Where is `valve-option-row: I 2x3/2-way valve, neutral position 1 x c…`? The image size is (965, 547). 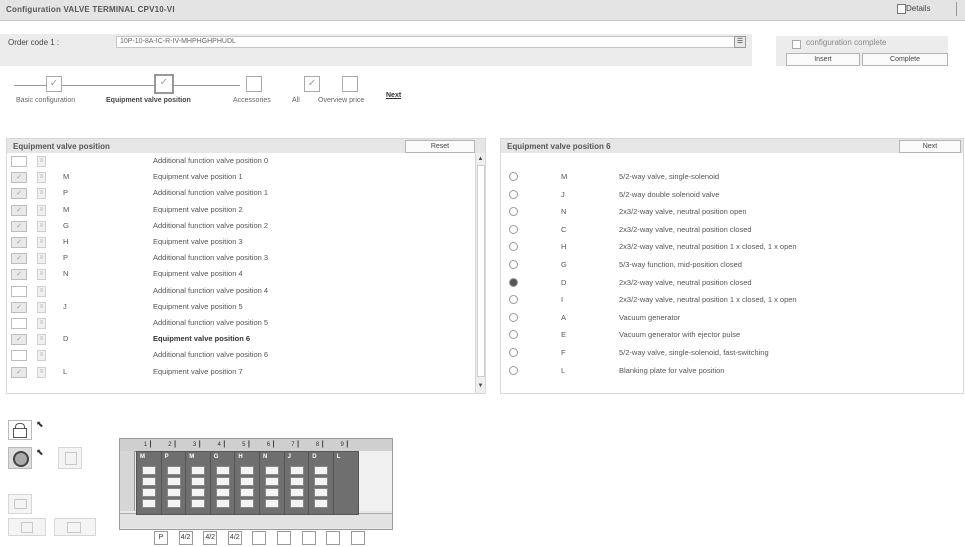 valve-option-row: I 2x3/2-way valve, neutral position 1 x c… is located at coordinates (731, 300).